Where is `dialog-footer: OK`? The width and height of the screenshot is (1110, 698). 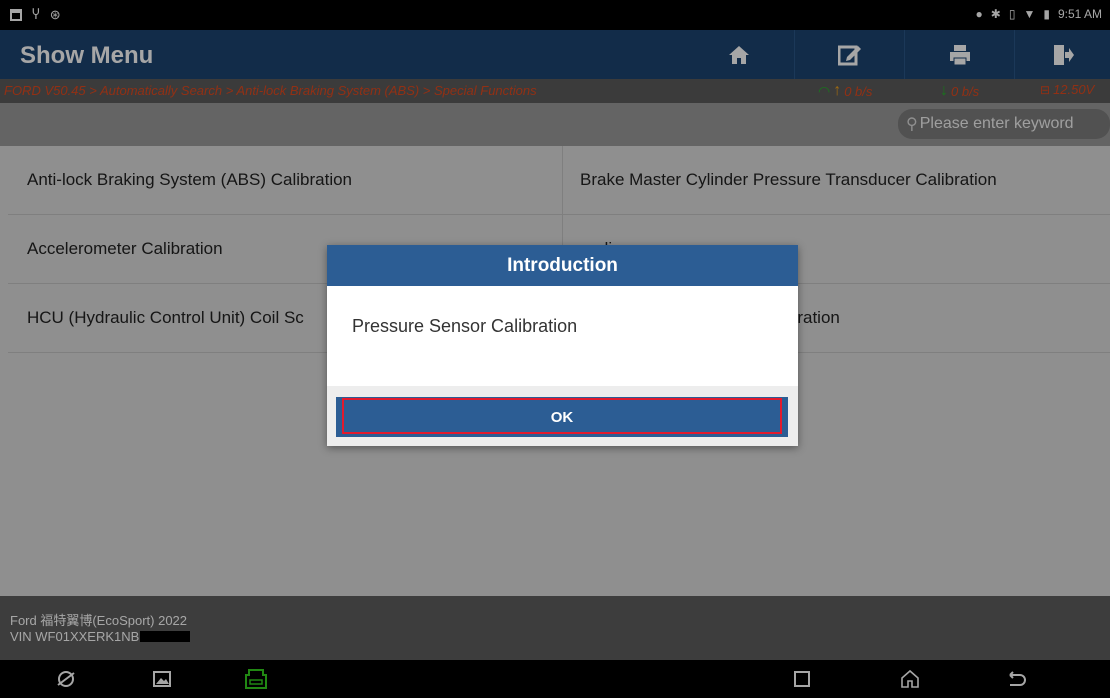
dialog-footer: OK is located at coordinates (562, 416).